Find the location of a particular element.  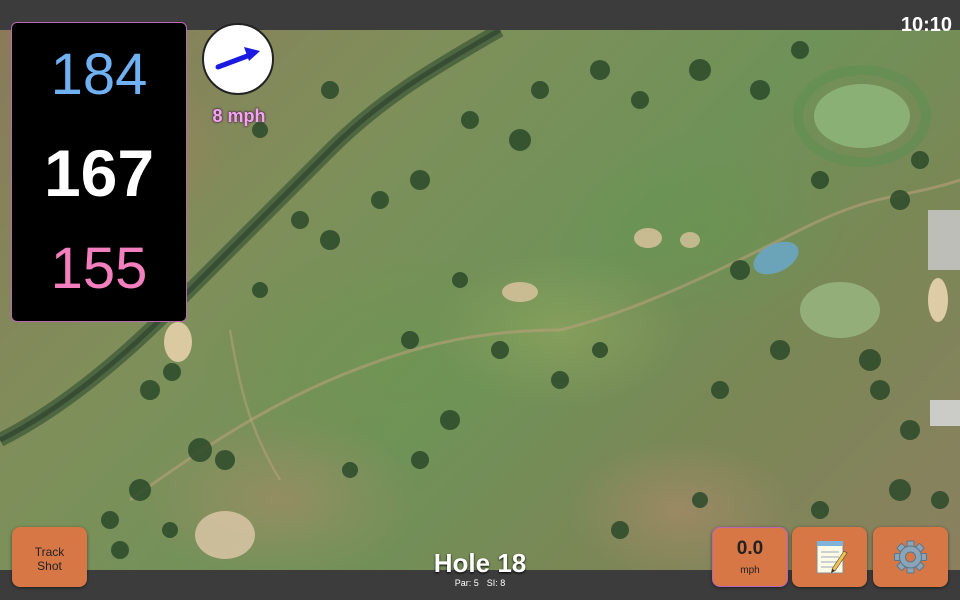

middle-yardage: 167 is located at coordinates (99, 173).